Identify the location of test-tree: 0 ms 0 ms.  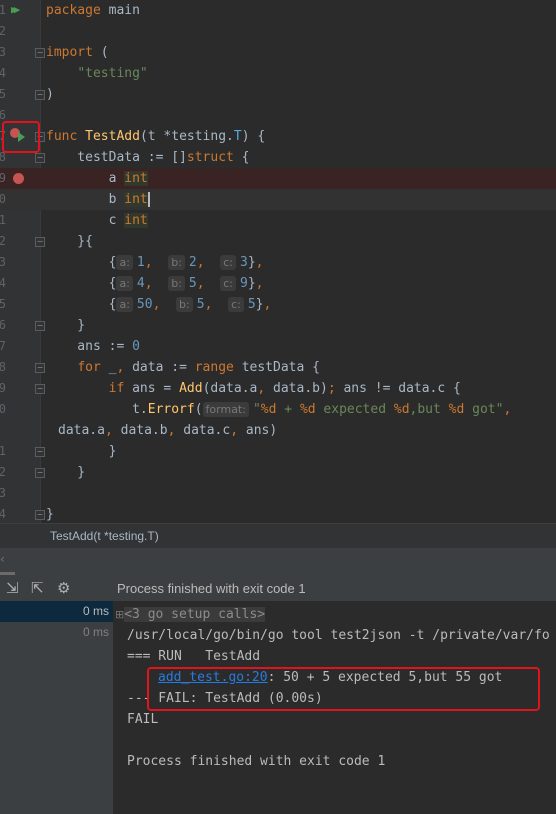
(56, 707).